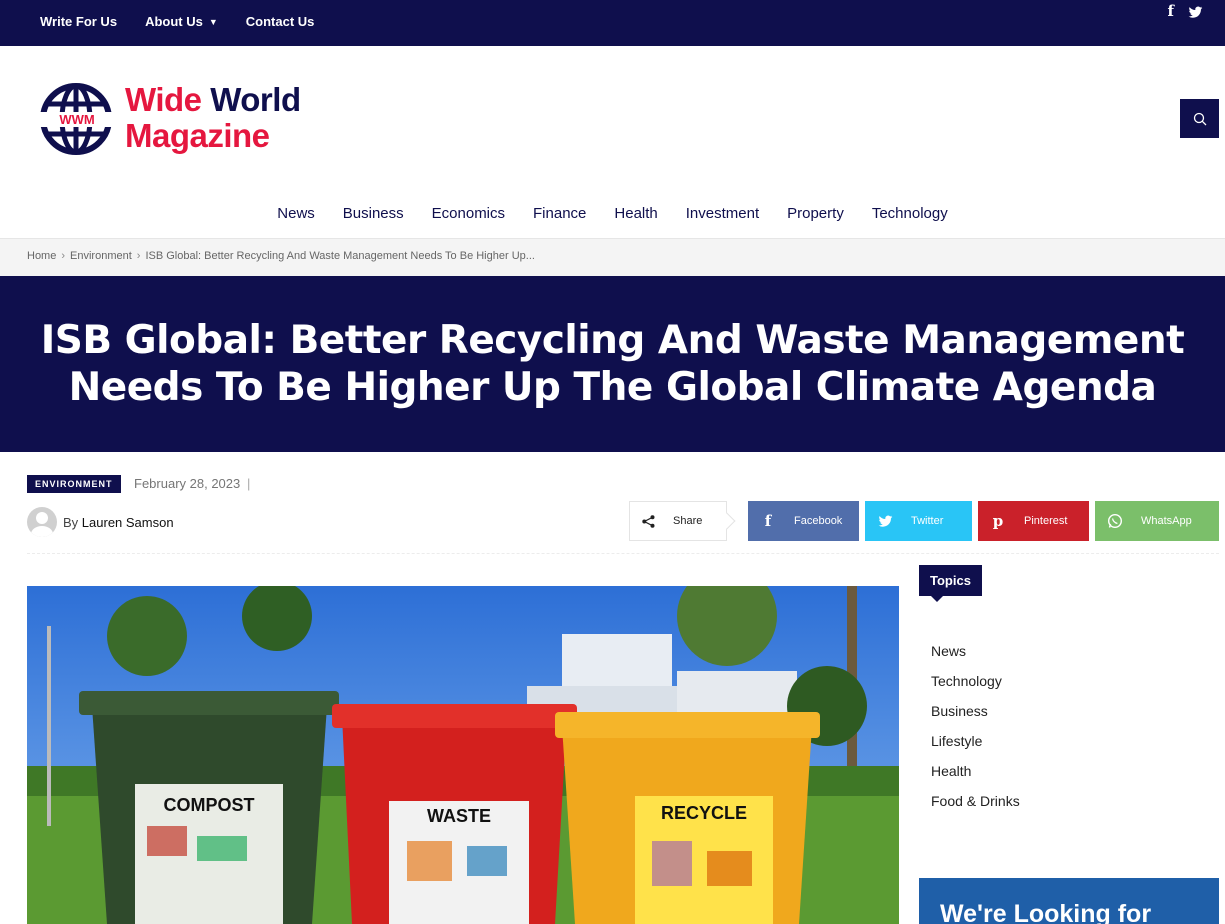  I want to click on top-social: f, so click(1185, 11).